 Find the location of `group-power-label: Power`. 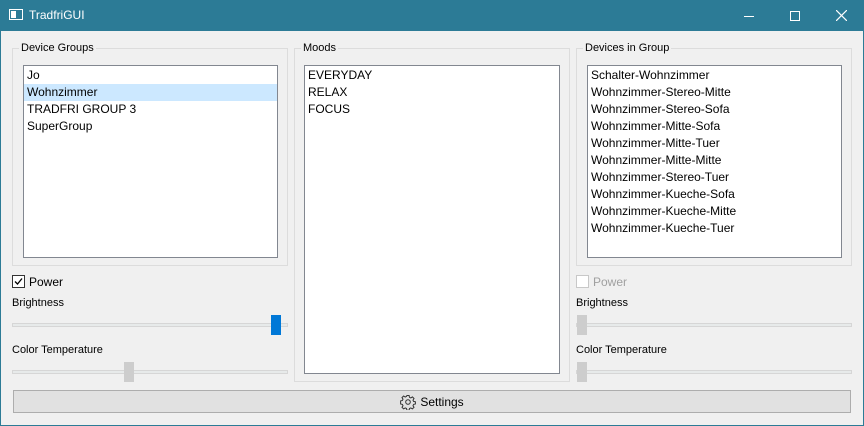

group-power-label: Power is located at coordinates (46, 282).